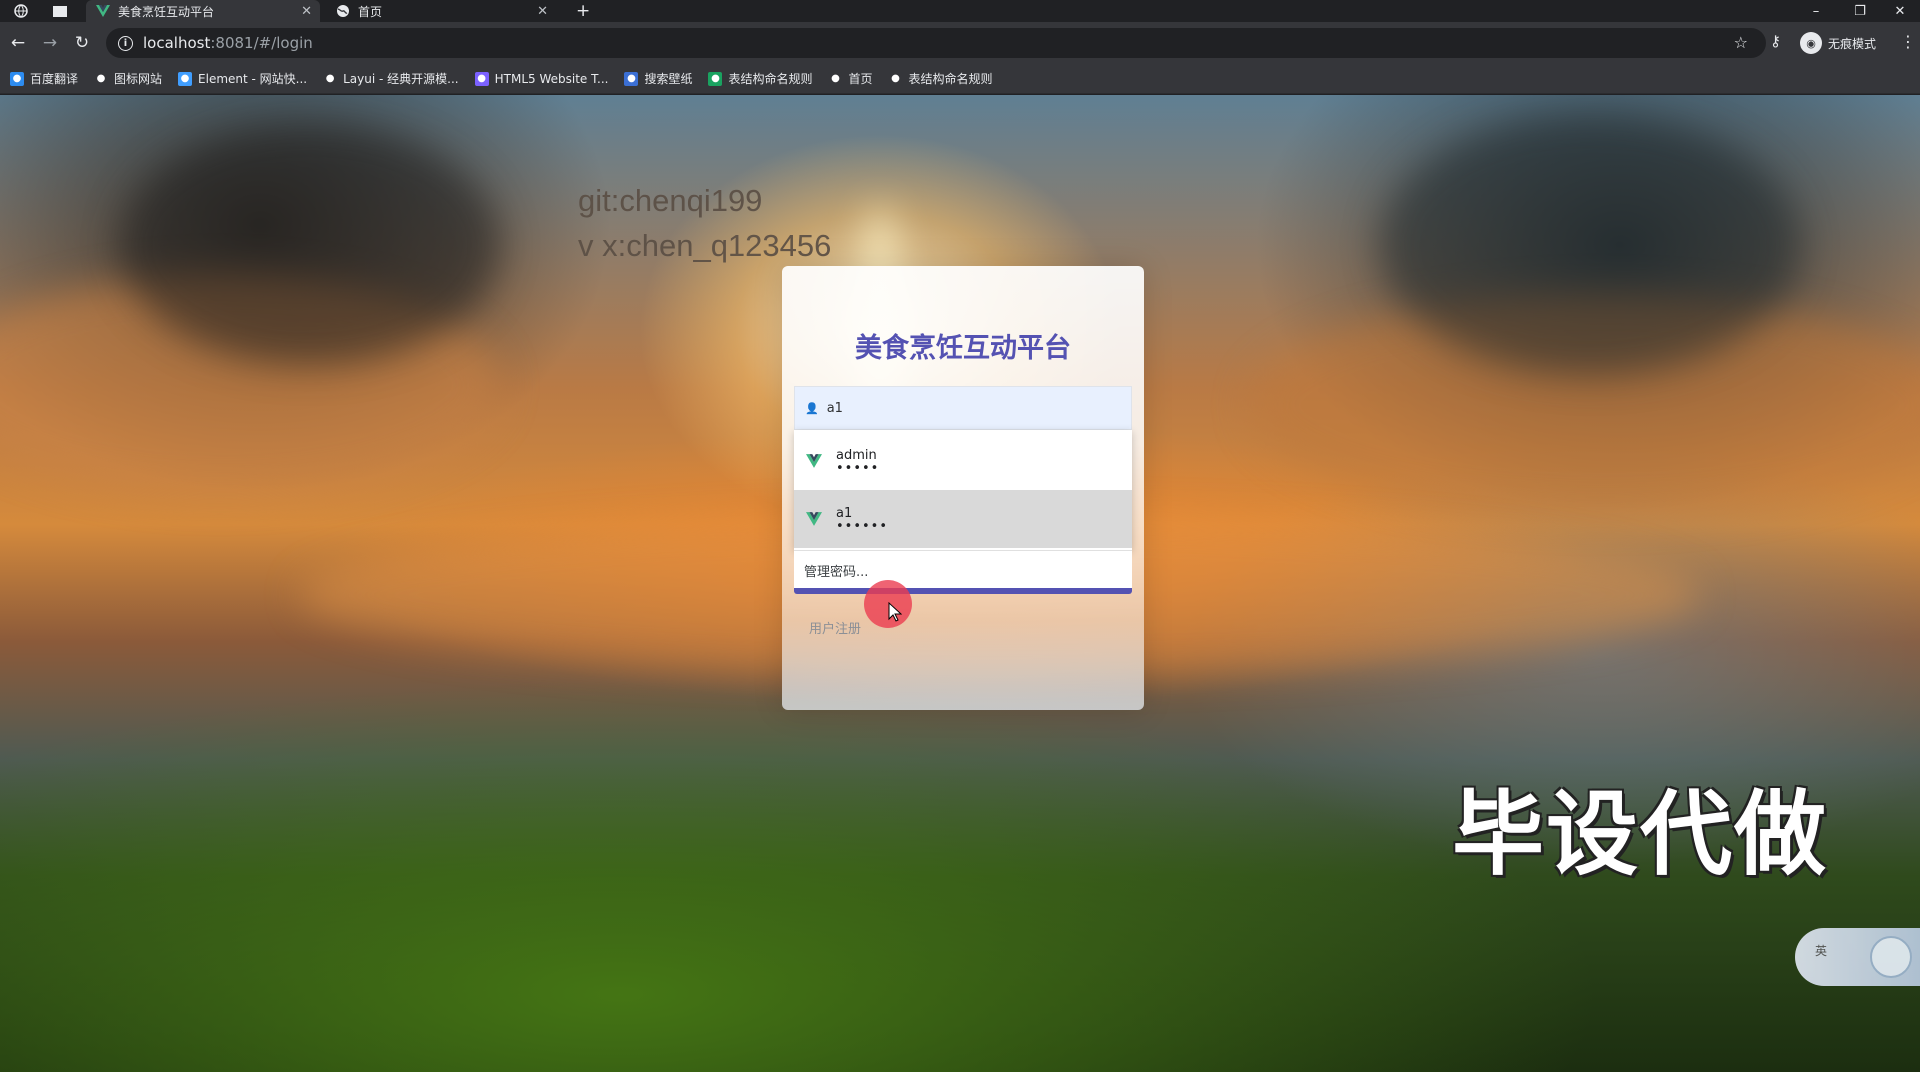  I want to click on key-icon: ⚷, so click(1775, 41).